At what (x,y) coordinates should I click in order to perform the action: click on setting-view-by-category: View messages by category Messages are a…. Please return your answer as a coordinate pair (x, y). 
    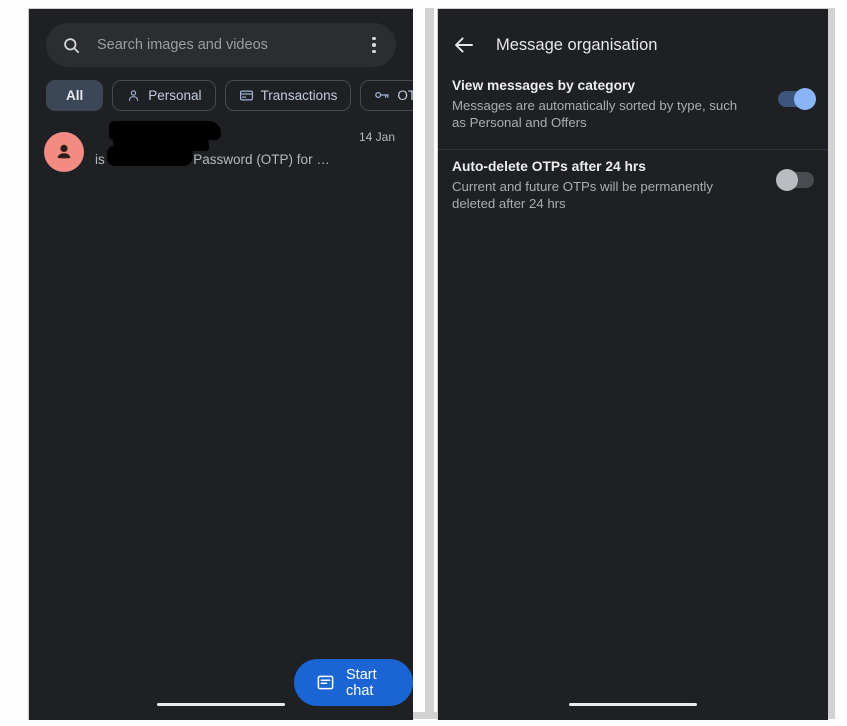
    Looking at the image, I should click on (633, 104).